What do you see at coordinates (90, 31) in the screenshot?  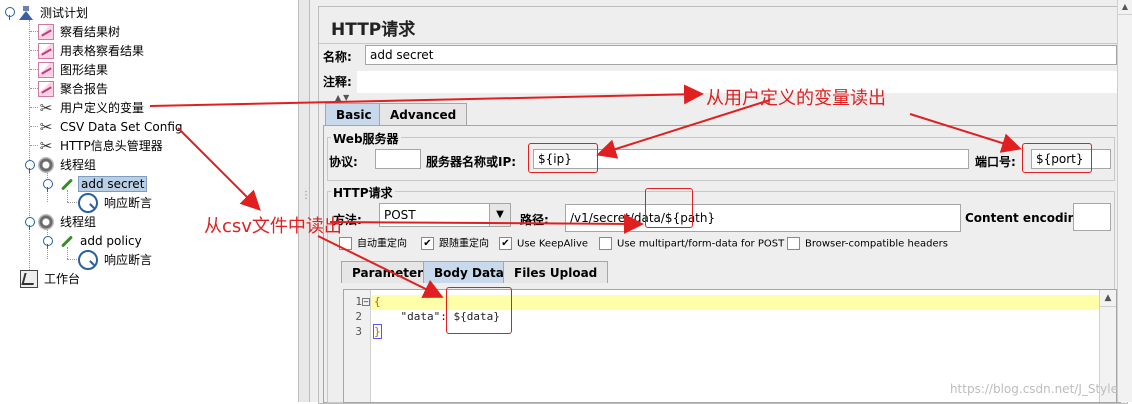 I see `tree-node-label: 察看结果树` at bounding box center [90, 31].